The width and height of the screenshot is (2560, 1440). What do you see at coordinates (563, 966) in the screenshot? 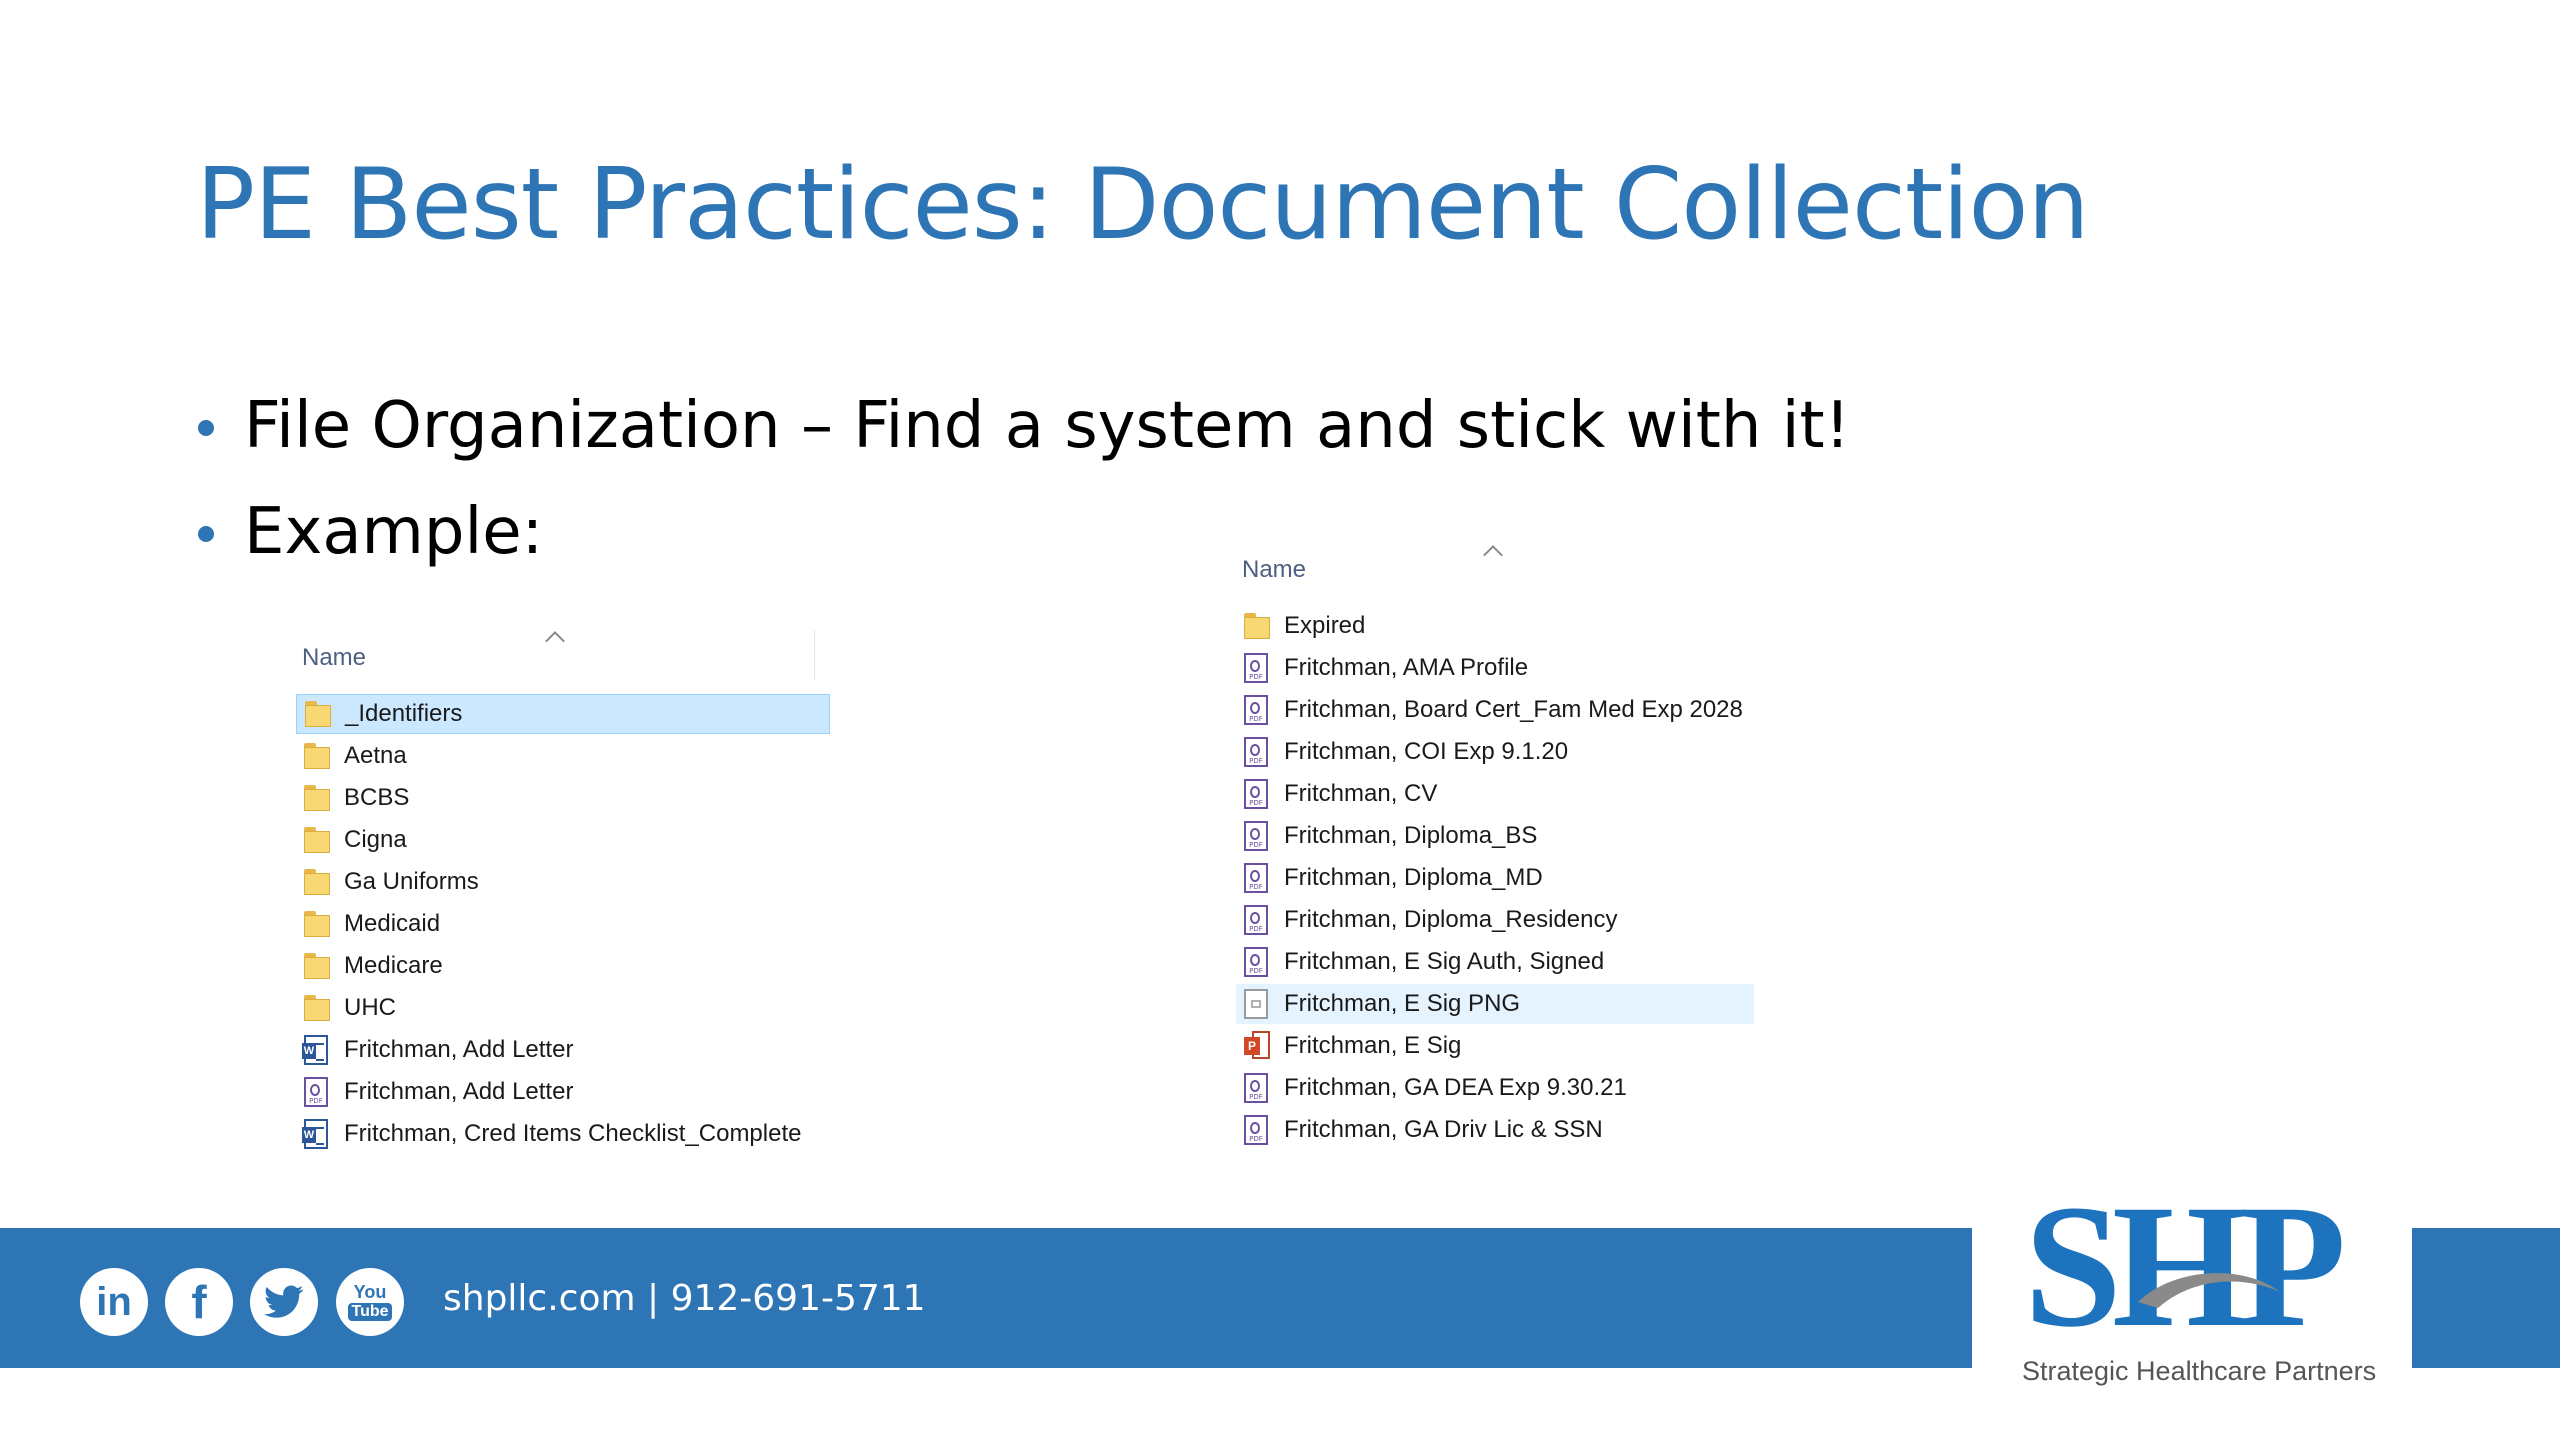
I see `file-row: Medicare` at bounding box center [563, 966].